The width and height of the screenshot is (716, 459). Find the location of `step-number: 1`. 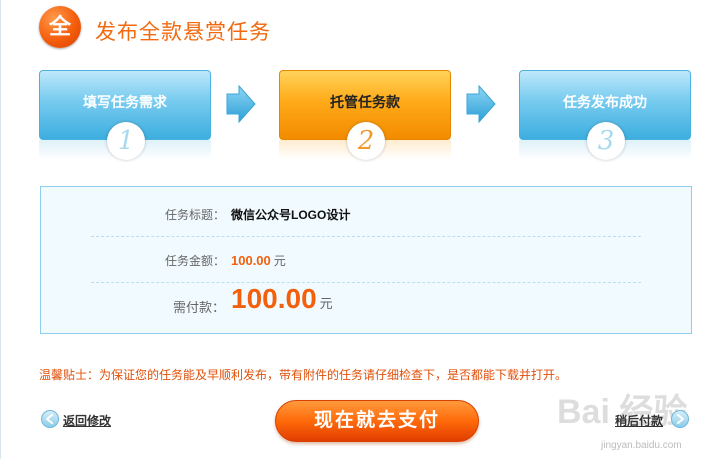

step-number: 1 is located at coordinates (126, 141).